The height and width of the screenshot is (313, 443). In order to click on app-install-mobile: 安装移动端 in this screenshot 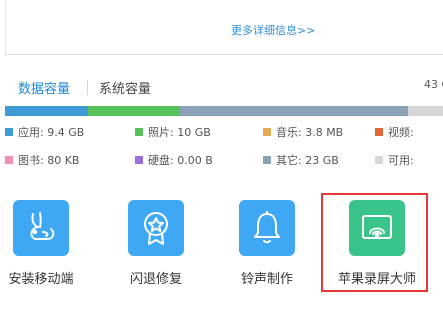, I will do `click(43, 243)`.